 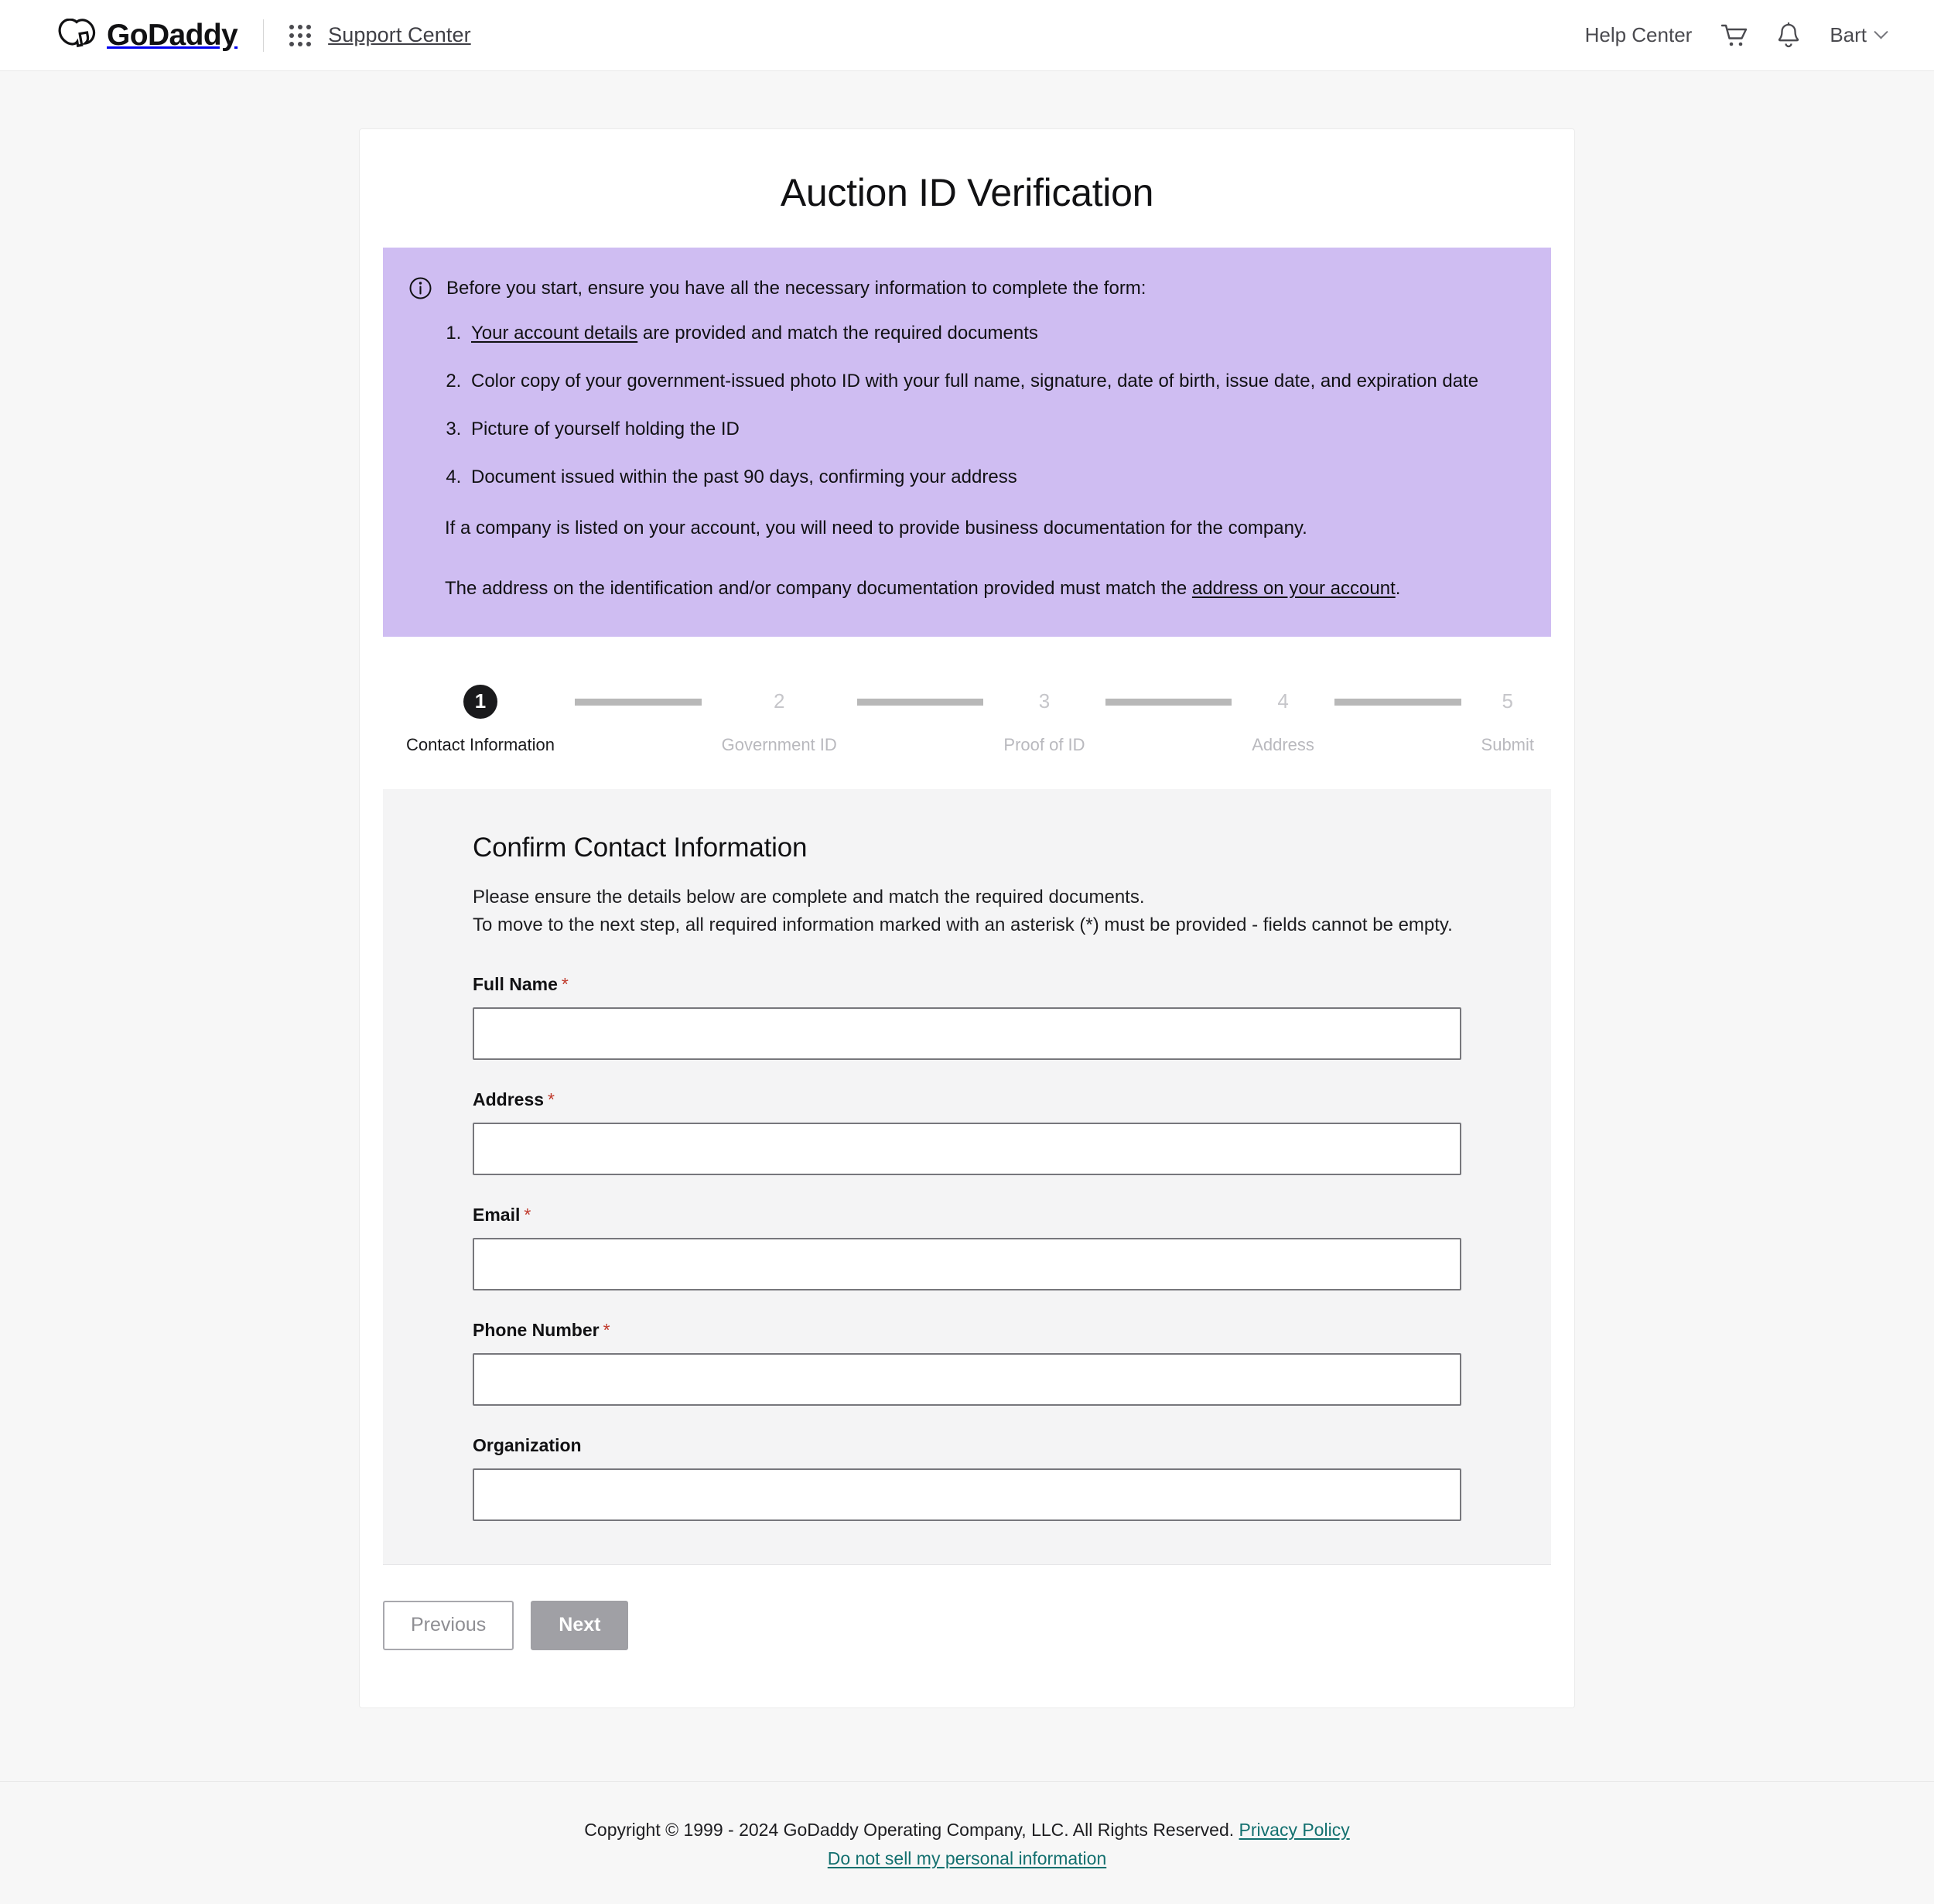 I want to click on stepper-step-contact-information: 1 Contact Information, so click(x=480, y=720).